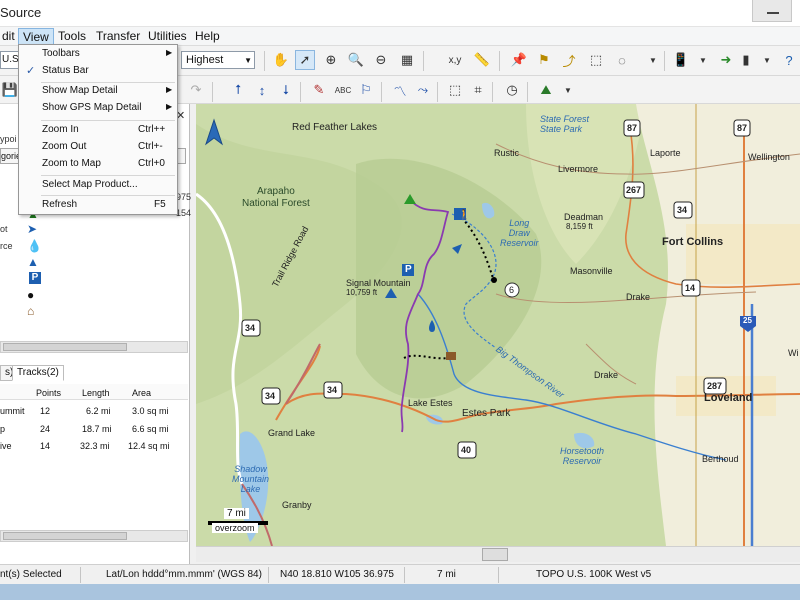 The image size is (800, 600). What do you see at coordinates (96, 393) in the screenshot?
I see `column-length: Length` at bounding box center [96, 393].